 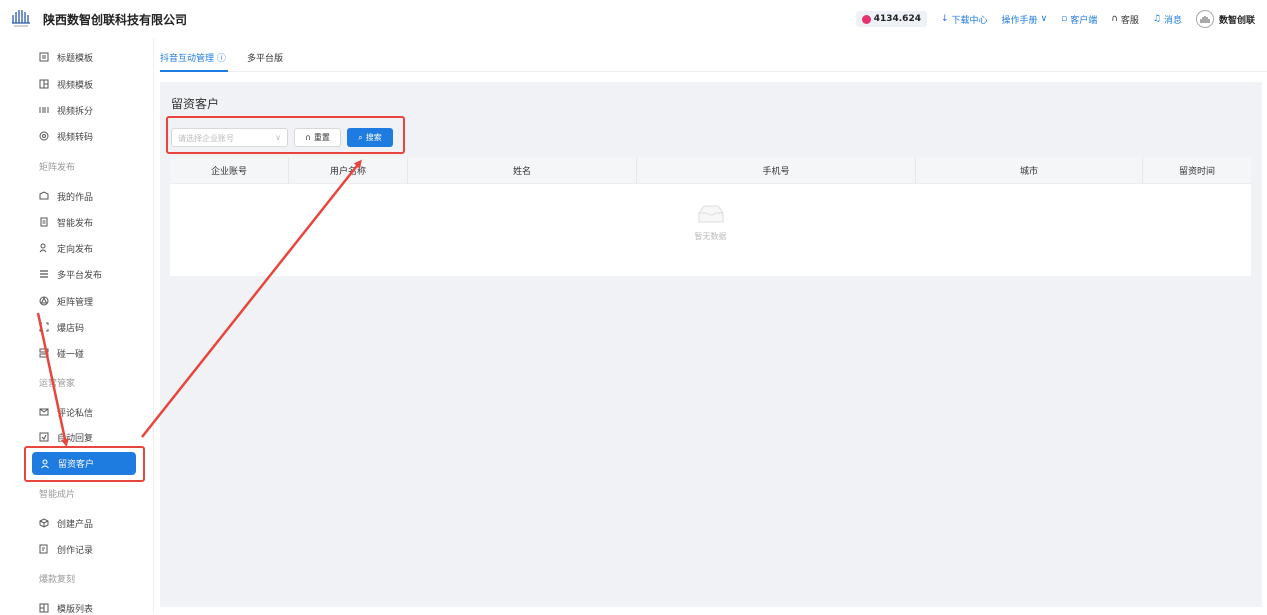 I want to click on column-header: 姓名, so click(x=522, y=170).